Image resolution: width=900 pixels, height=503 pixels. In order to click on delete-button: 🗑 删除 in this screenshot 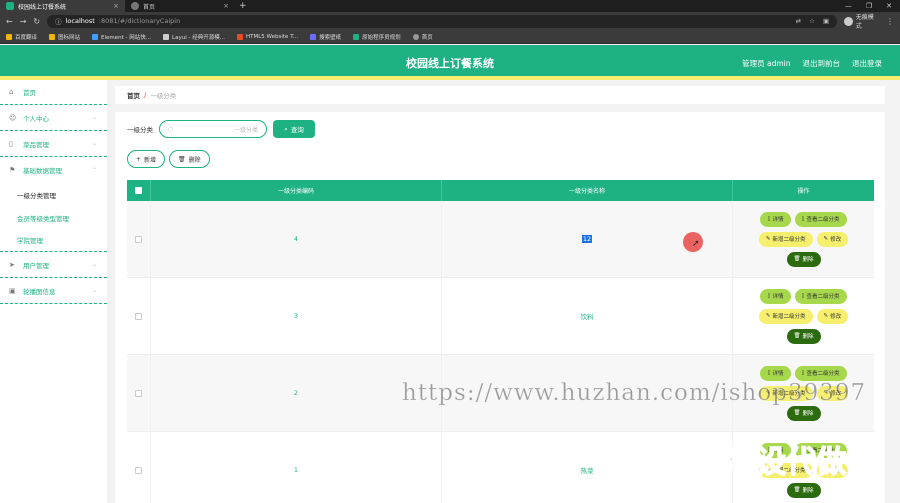, I will do `click(189, 159)`.